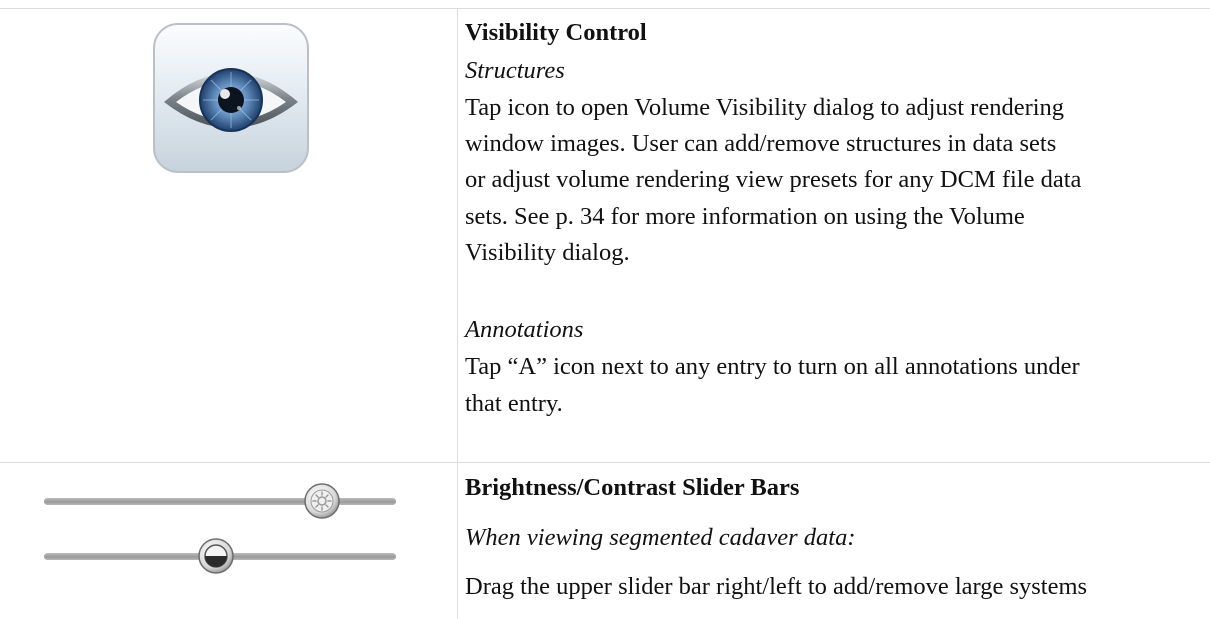  Describe the element at coordinates (632, 487) in the screenshot. I see `brightness-title: Brightness/Contrast Slider Bars` at that location.